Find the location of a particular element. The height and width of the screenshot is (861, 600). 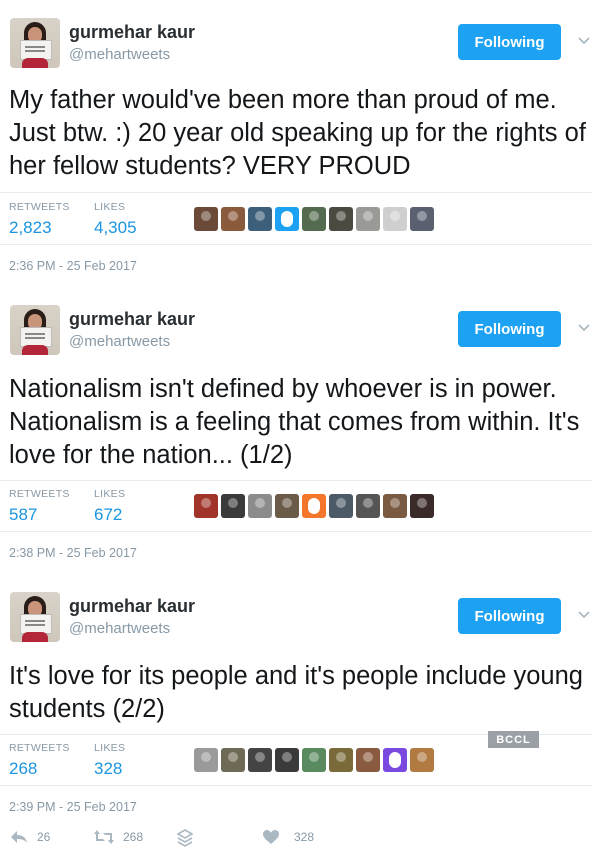

like-count: 328 is located at coordinates (304, 837).